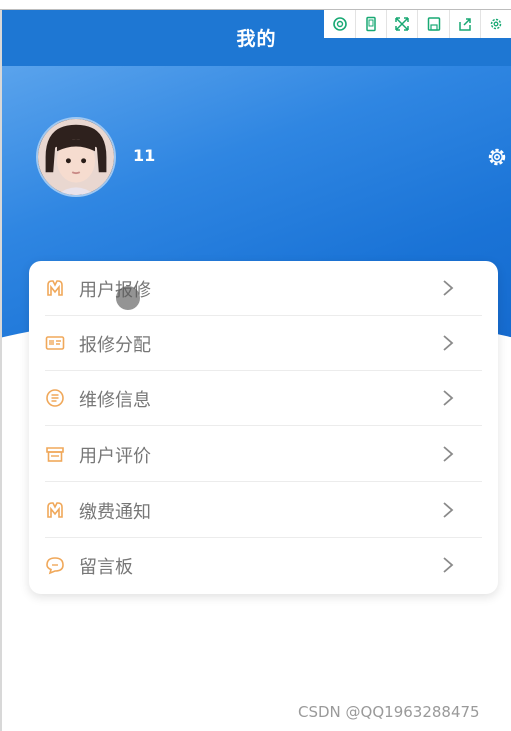  Describe the element at coordinates (115, 512) in the screenshot. I see `menu-item-label: 缴费通知` at that location.